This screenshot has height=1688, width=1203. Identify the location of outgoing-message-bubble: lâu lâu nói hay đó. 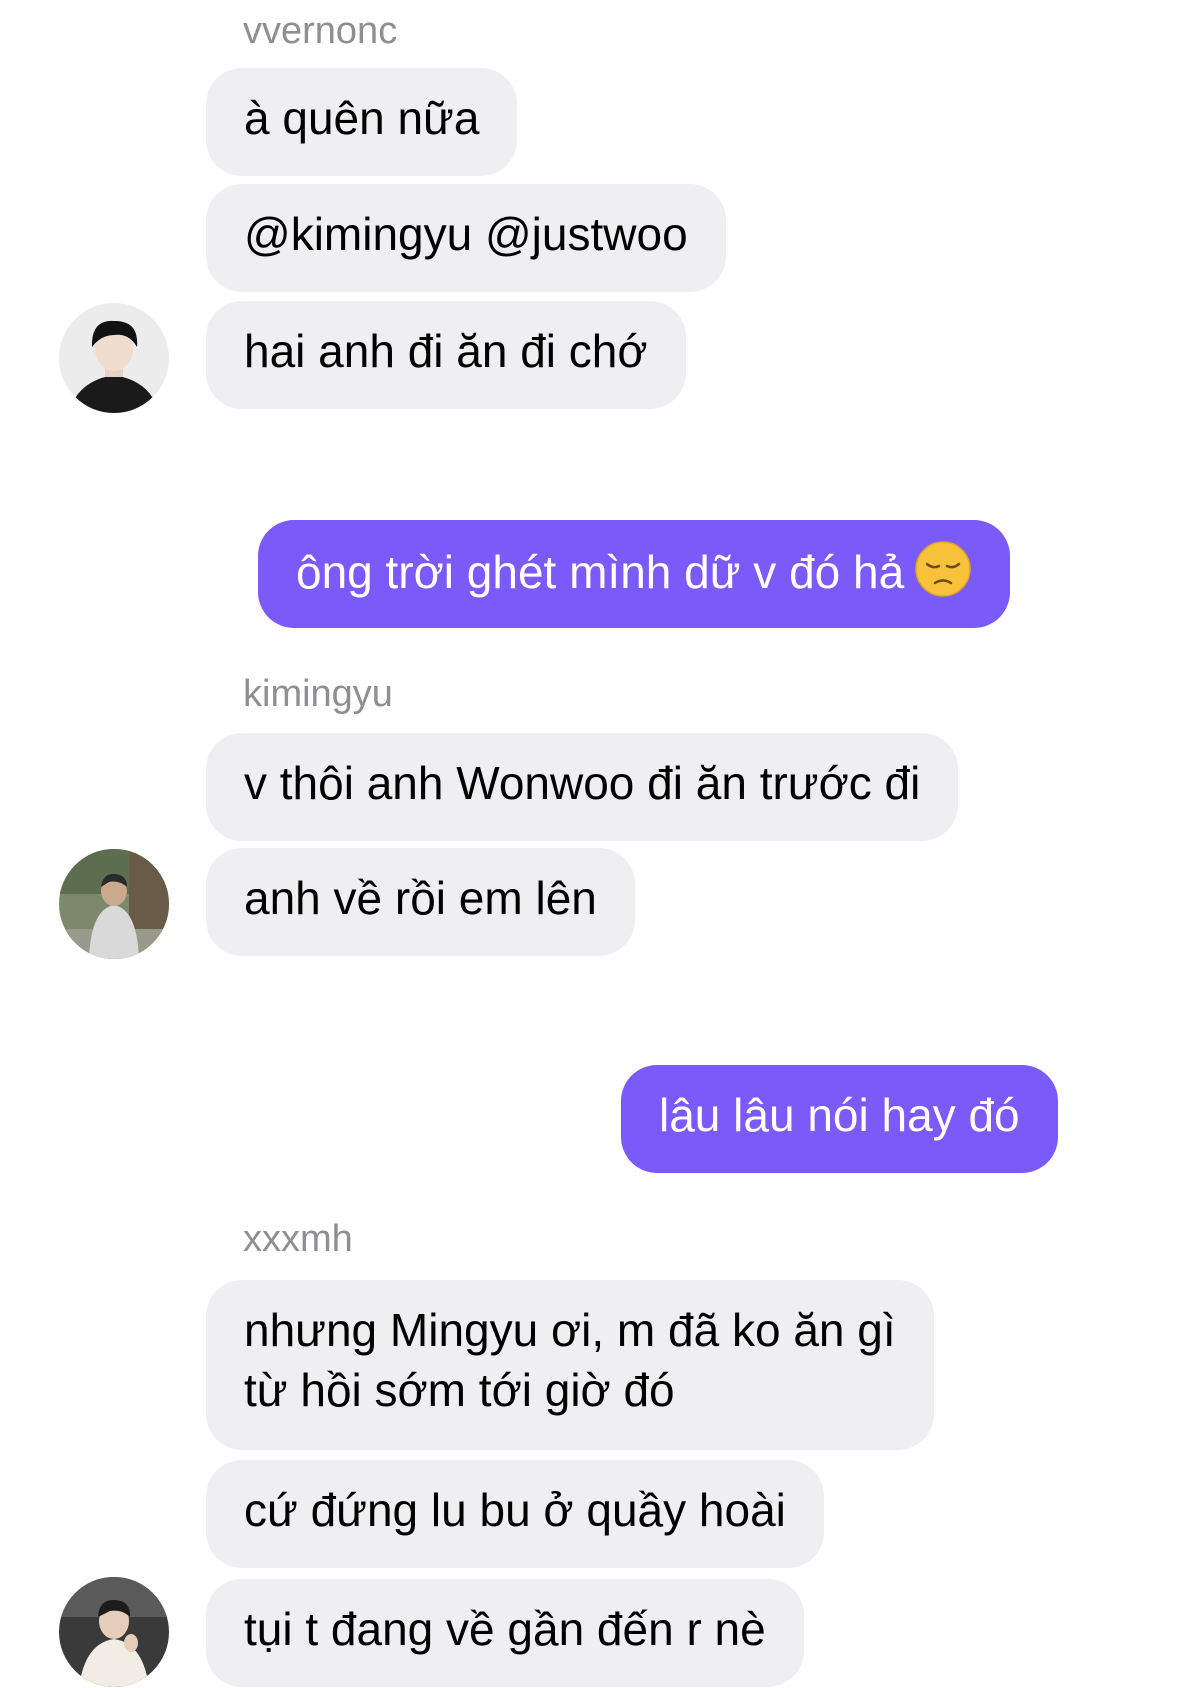
(839, 1119).